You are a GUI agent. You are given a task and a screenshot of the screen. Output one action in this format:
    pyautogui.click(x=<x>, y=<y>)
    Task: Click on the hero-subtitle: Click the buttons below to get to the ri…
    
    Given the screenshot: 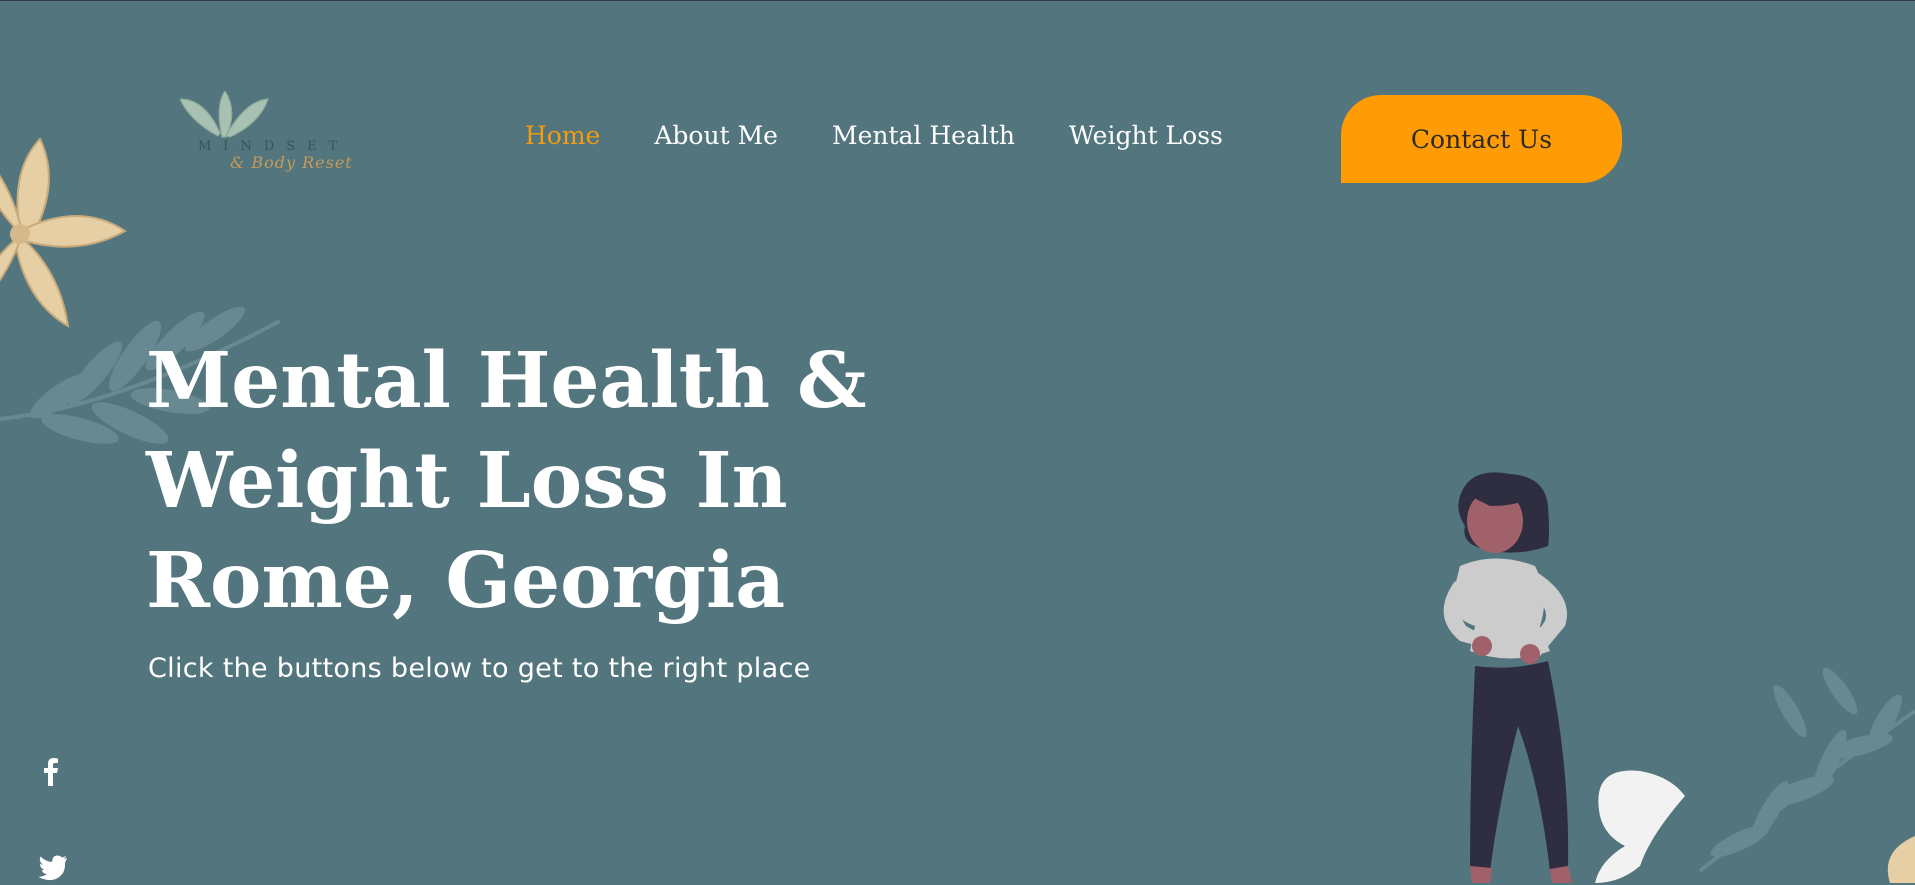 What is the action you would take?
    pyautogui.click(x=479, y=668)
    